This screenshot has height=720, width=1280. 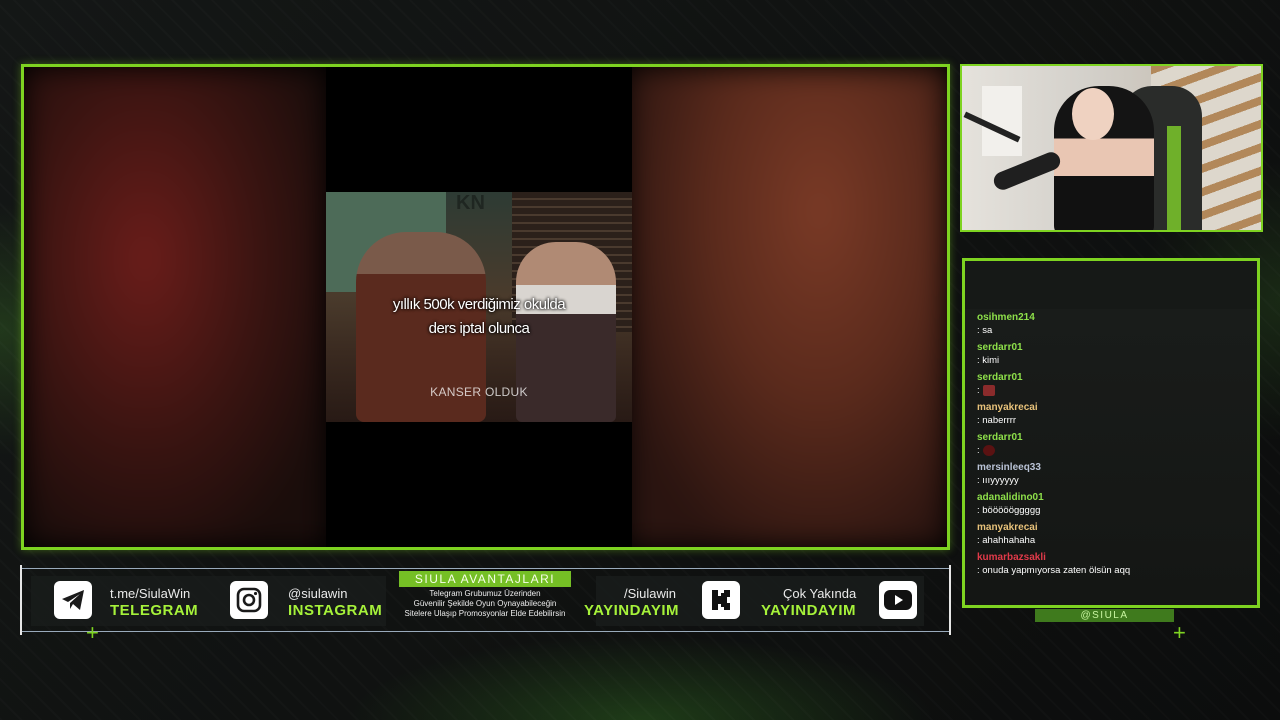 What do you see at coordinates (335, 610) in the screenshot?
I see `instagram-label: INSTAGRAM` at bounding box center [335, 610].